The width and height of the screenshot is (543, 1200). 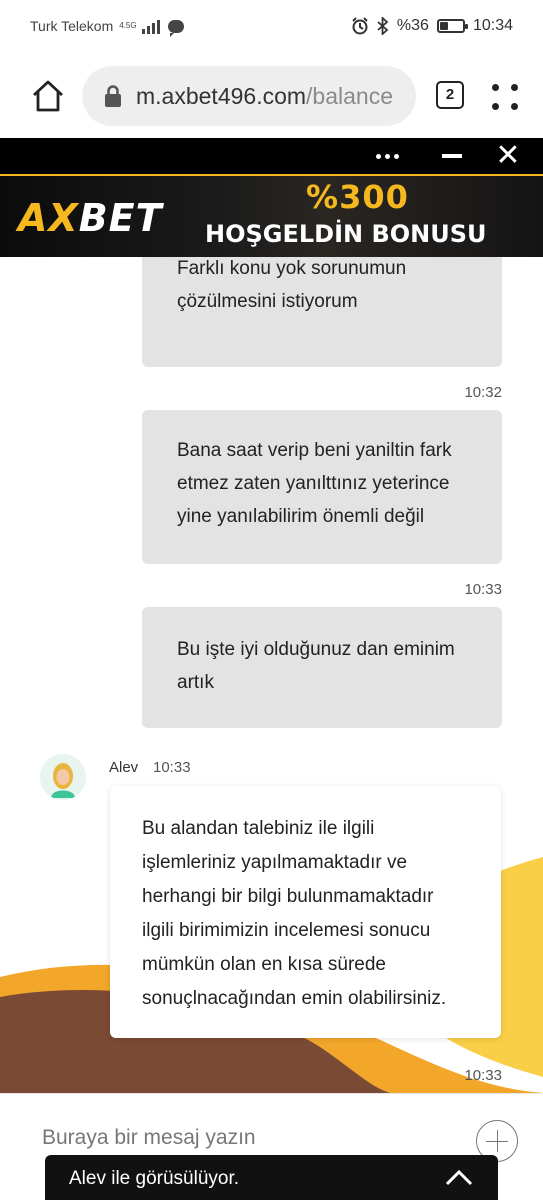 I want to click on axbet-logo: AXBET, so click(x=90, y=218).